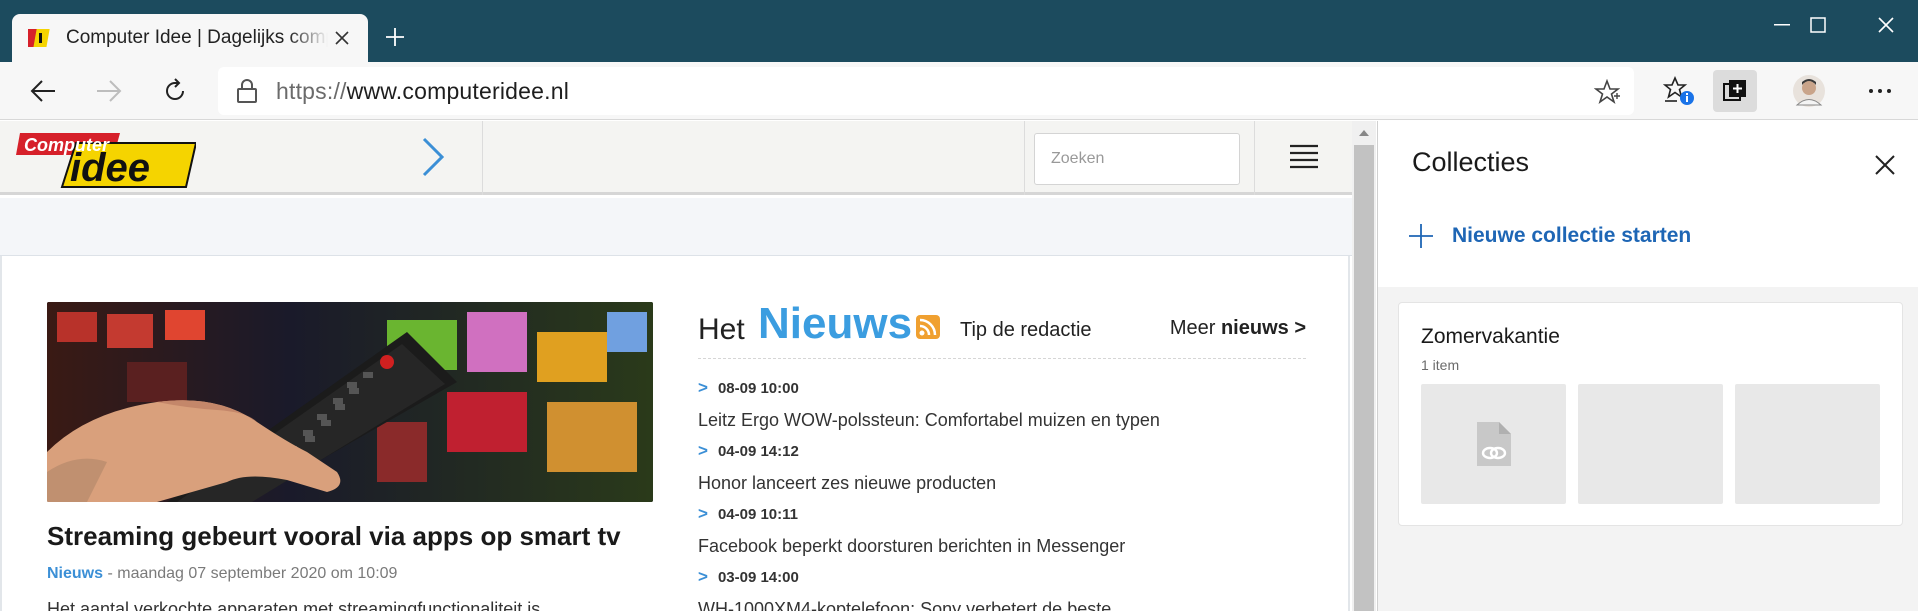  What do you see at coordinates (311, 90) in the screenshot?
I see `url-scheme: https://` at bounding box center [311, 90].